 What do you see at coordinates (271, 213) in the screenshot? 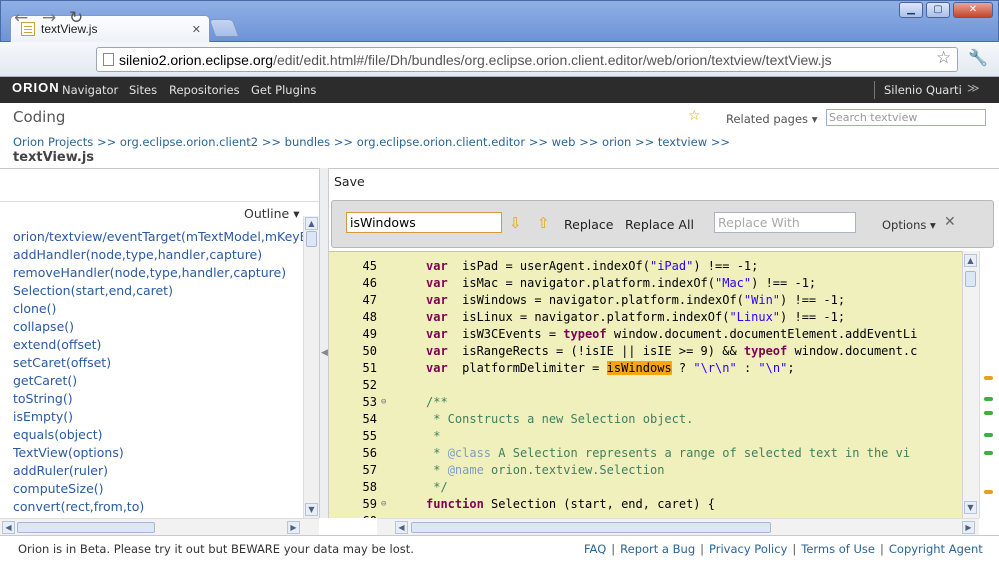
I see `outline-menu: Outline ▾` at bounding box center [271, 213].